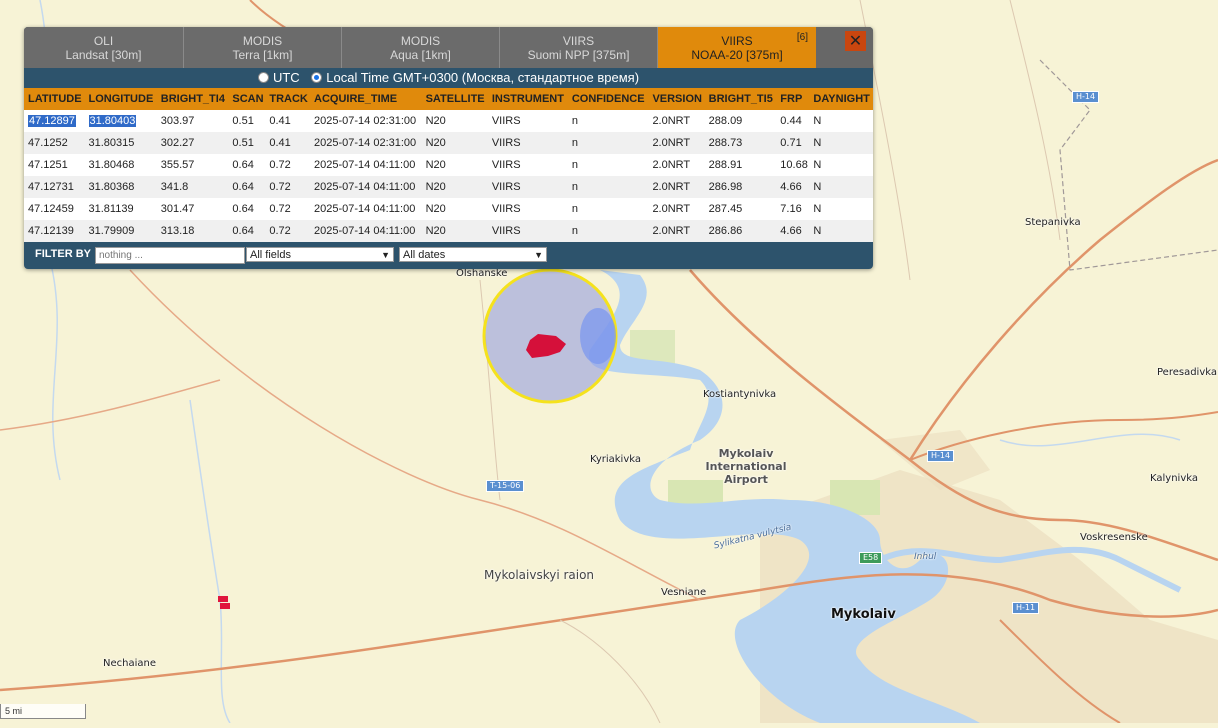 The height and width of the screenshot is (728, 1218). Describe the element at coordinates (454, 99) in the screenshot. I see `col-satellite: SATELLITE` at that location.